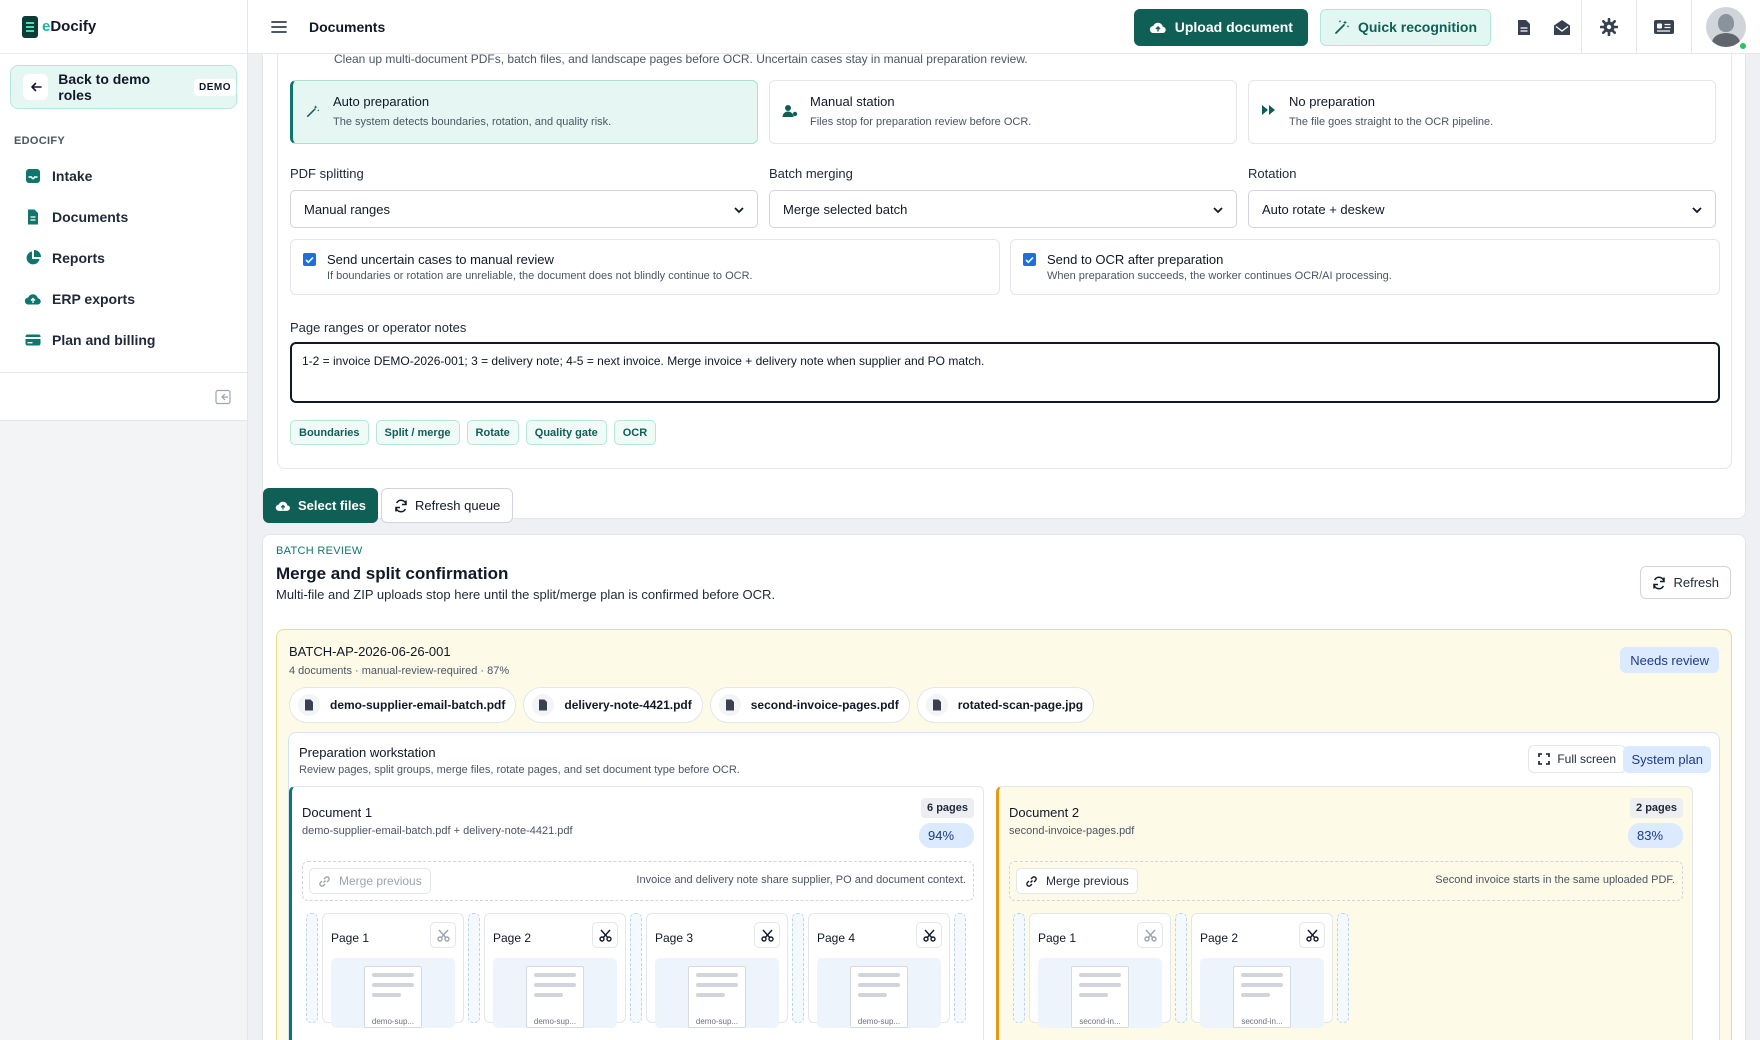 This screenshot has width=1760, height=1040. What do you see at coordinates (347, 26) in the screenshot?
I see `page-title: Documents` at bounding box center [347, 26].